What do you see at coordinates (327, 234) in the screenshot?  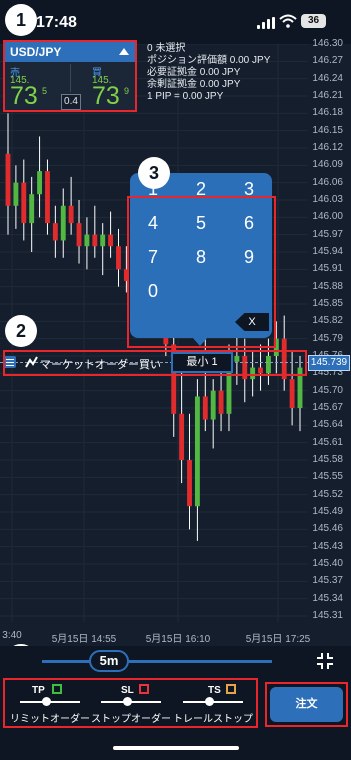 I see `price-axis-label: 145.97` at bounding box center [327, 234].